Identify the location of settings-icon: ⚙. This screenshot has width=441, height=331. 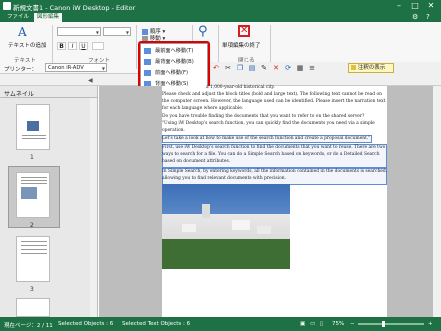
(416, 17).